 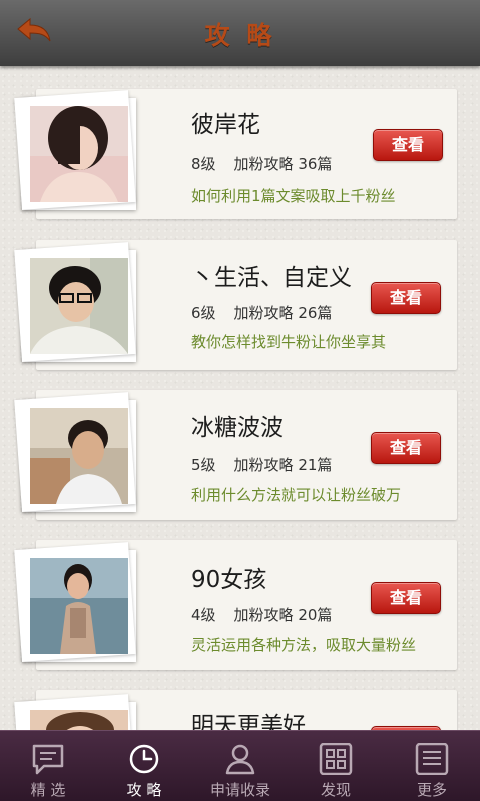 I want to click on tab-label: 申请收录, so click(x=239, y=790).